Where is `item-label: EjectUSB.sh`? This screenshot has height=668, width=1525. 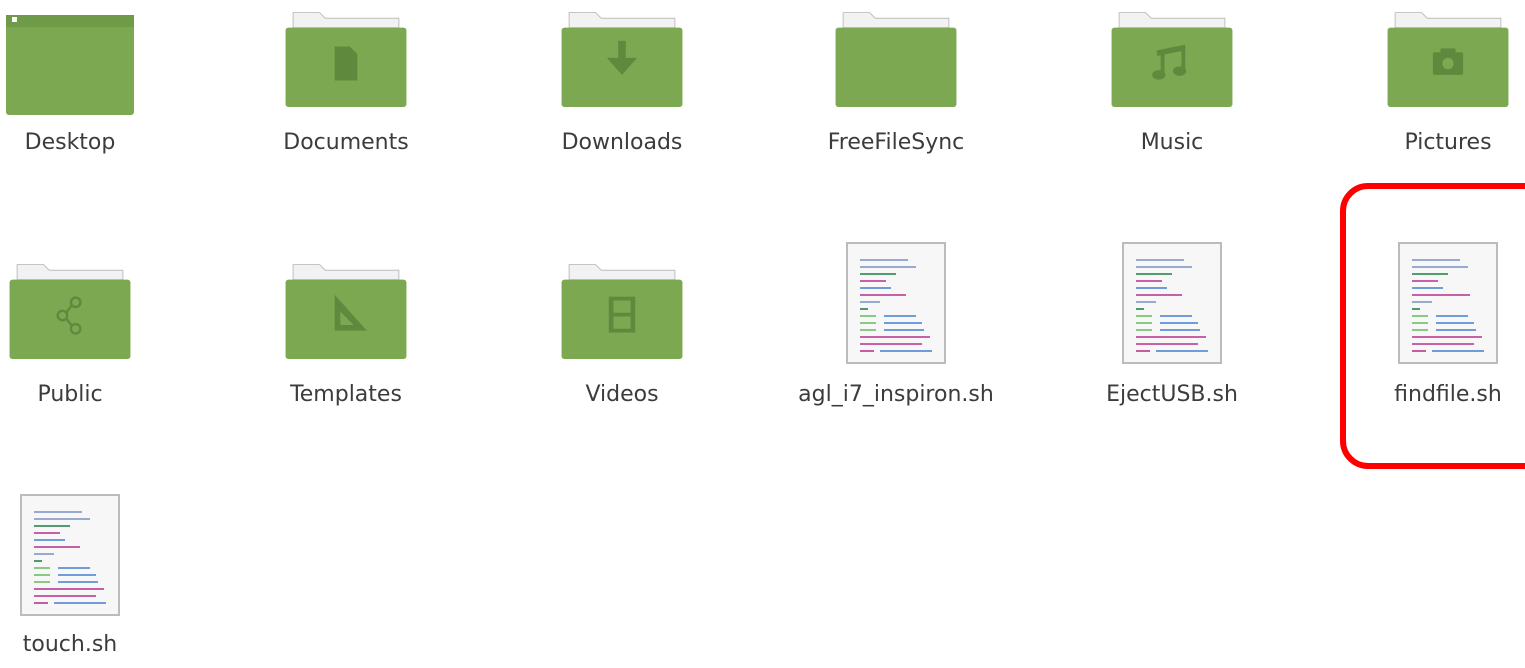
item-label: EjectUSB.sh is located at coordinates (1172, 394).